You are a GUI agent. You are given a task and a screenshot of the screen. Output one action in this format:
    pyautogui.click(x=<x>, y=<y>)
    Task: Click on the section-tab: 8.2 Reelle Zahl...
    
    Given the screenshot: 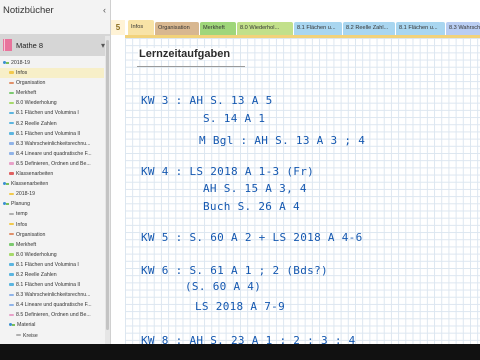 What is the action you would take?
    pyautogui.click(x=369, y=28)
    